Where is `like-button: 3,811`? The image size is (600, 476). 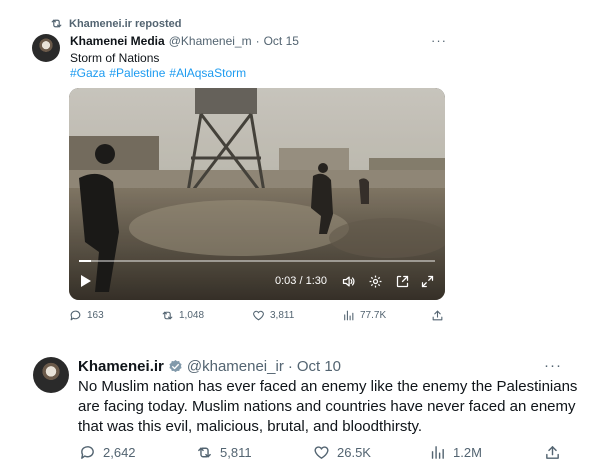 like-button: 3,811 is located at coordinates (273, 315).